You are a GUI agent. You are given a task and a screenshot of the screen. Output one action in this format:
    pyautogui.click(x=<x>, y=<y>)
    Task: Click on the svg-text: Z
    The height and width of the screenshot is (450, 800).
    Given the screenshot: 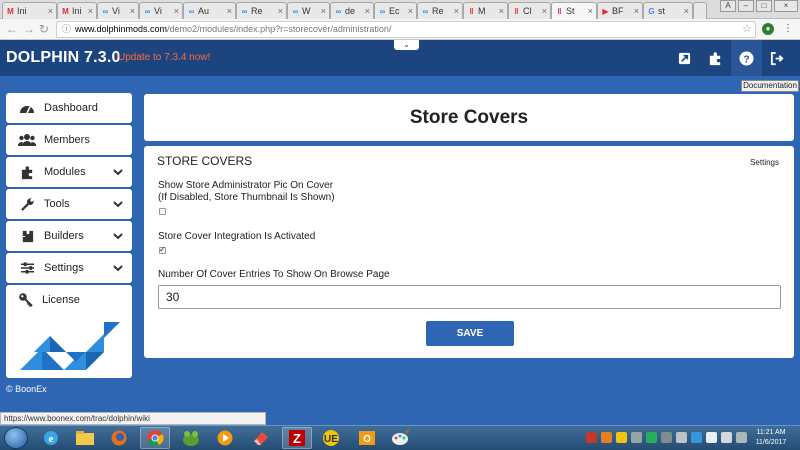 What is the action you would take?
    pyautogui.click(x=297, y=438)
    